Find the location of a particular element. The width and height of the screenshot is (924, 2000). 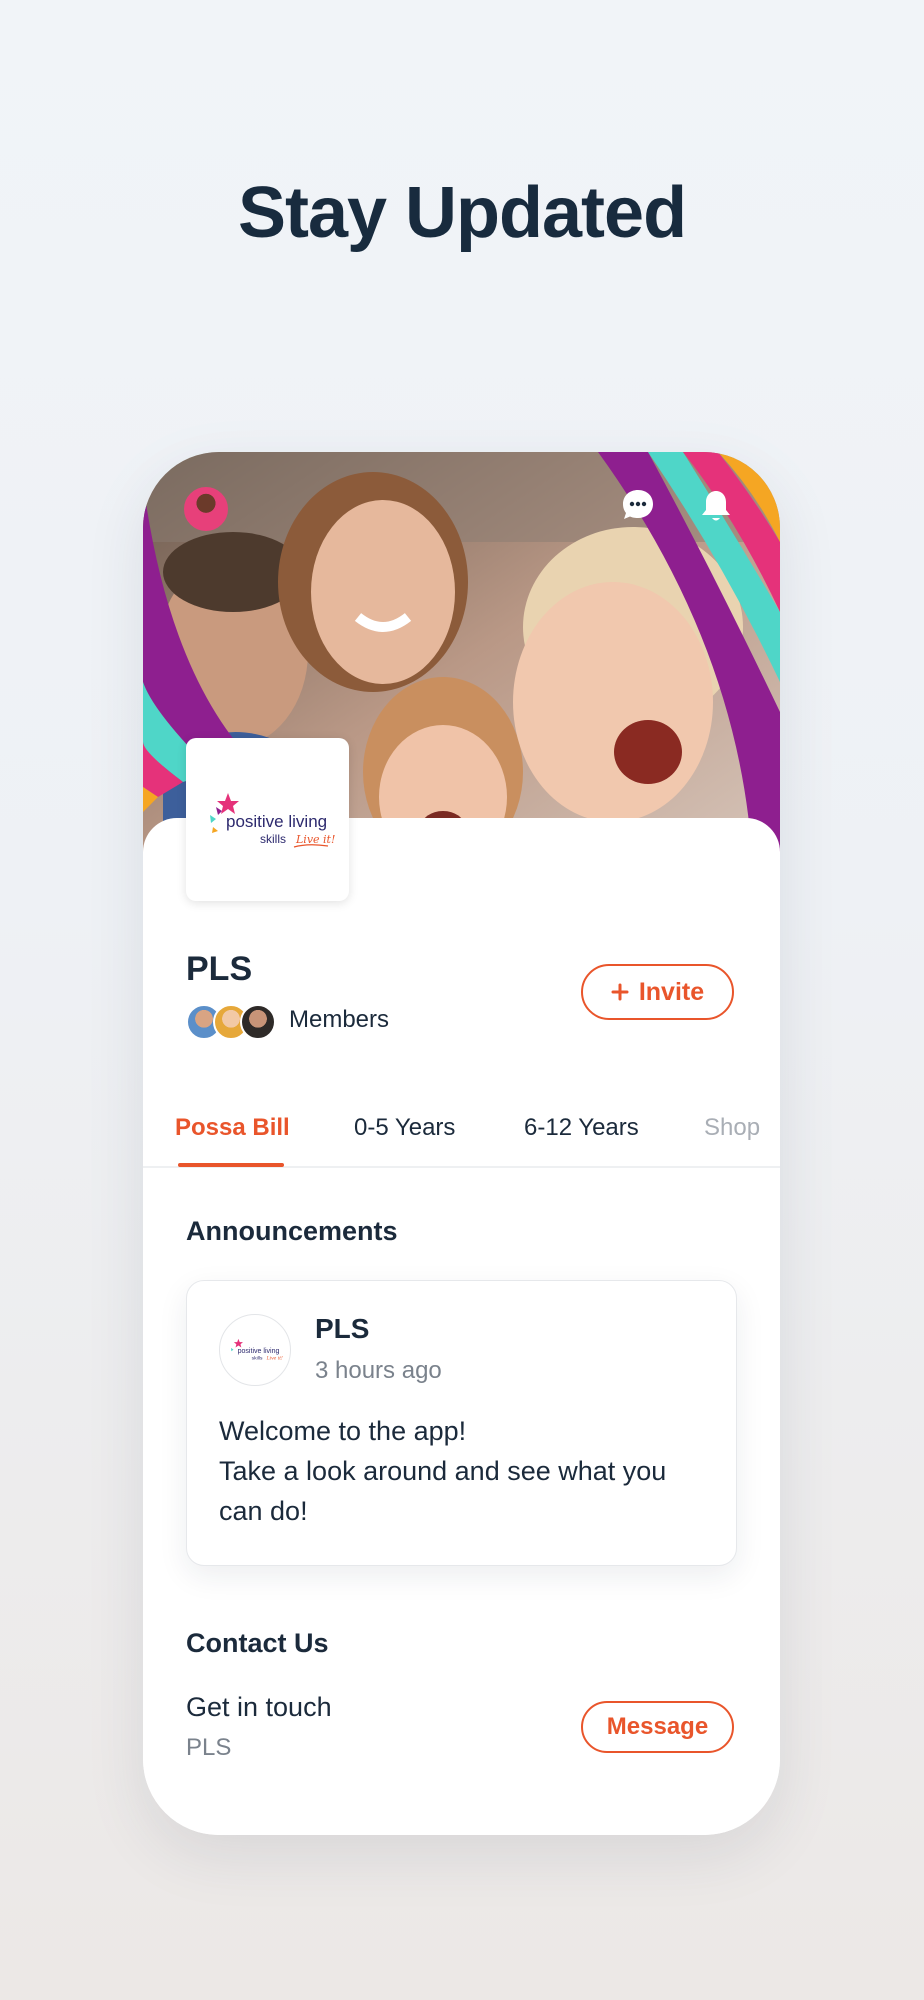

active-tab-indicator is located at coordinates (231, 1165).